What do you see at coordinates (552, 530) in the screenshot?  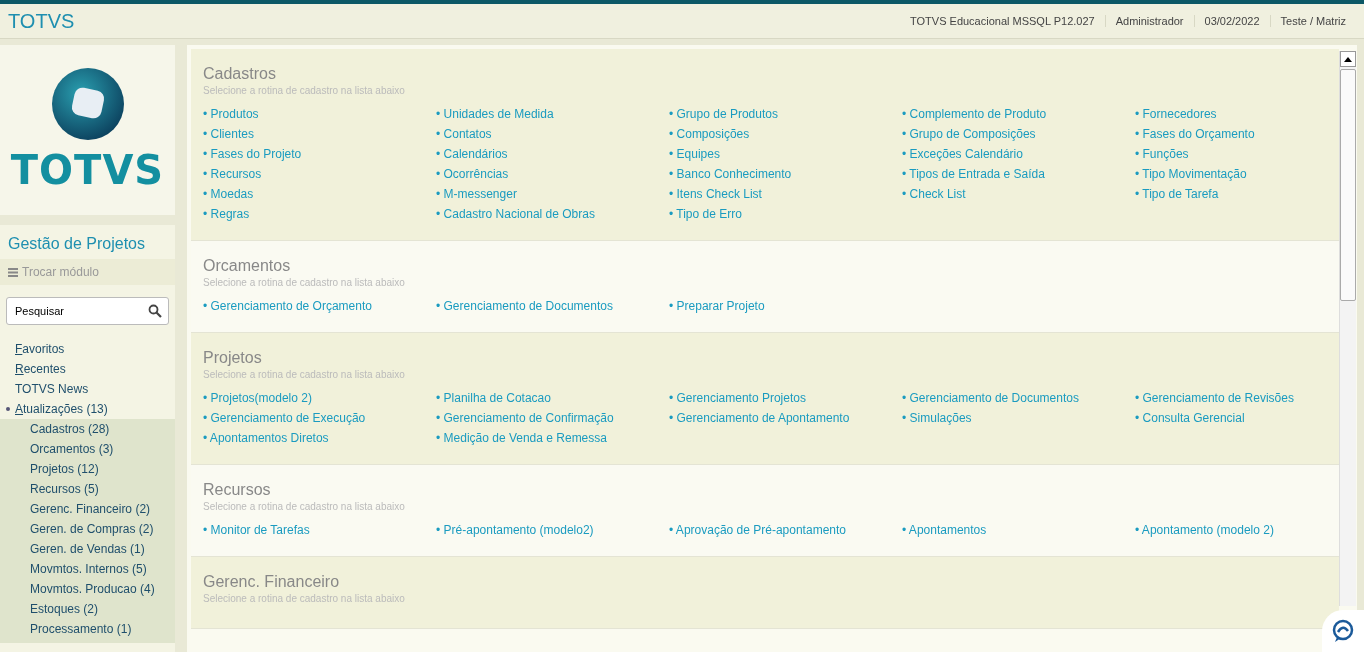 I see `routine-link: • Pré-apontamento (modelo2)` at bounding box center [552, 530].